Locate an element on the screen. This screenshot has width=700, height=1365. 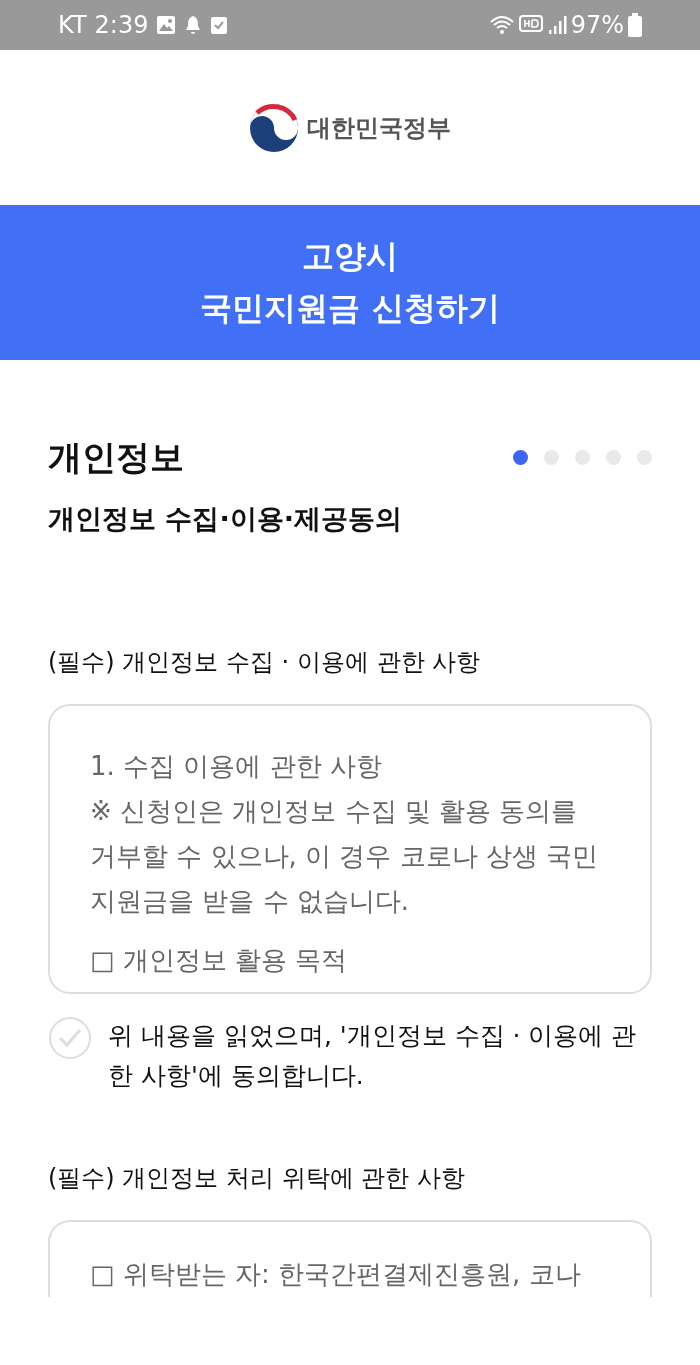
terms-text: ※ 신청인은 개인정보 수집 및 활용 동의를 거부할 수 있으나, 이 경우 코로나 상생 국민 지원금을 받을 수 없습니다. is located at coordinates (345, 856).